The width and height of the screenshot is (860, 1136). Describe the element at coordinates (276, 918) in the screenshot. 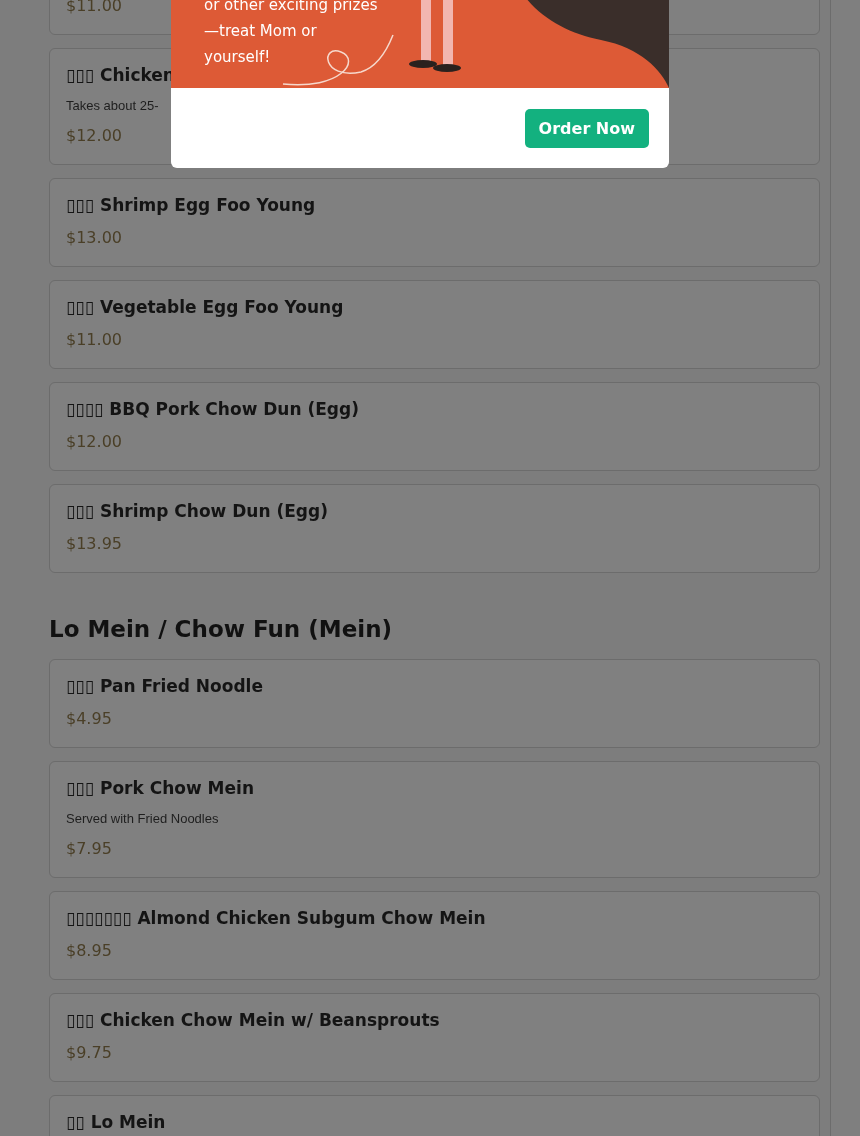

I see `item-name: ▯▯▯▯▯▯▯ Almond Chicken Subgum Chow Mein` at that location.